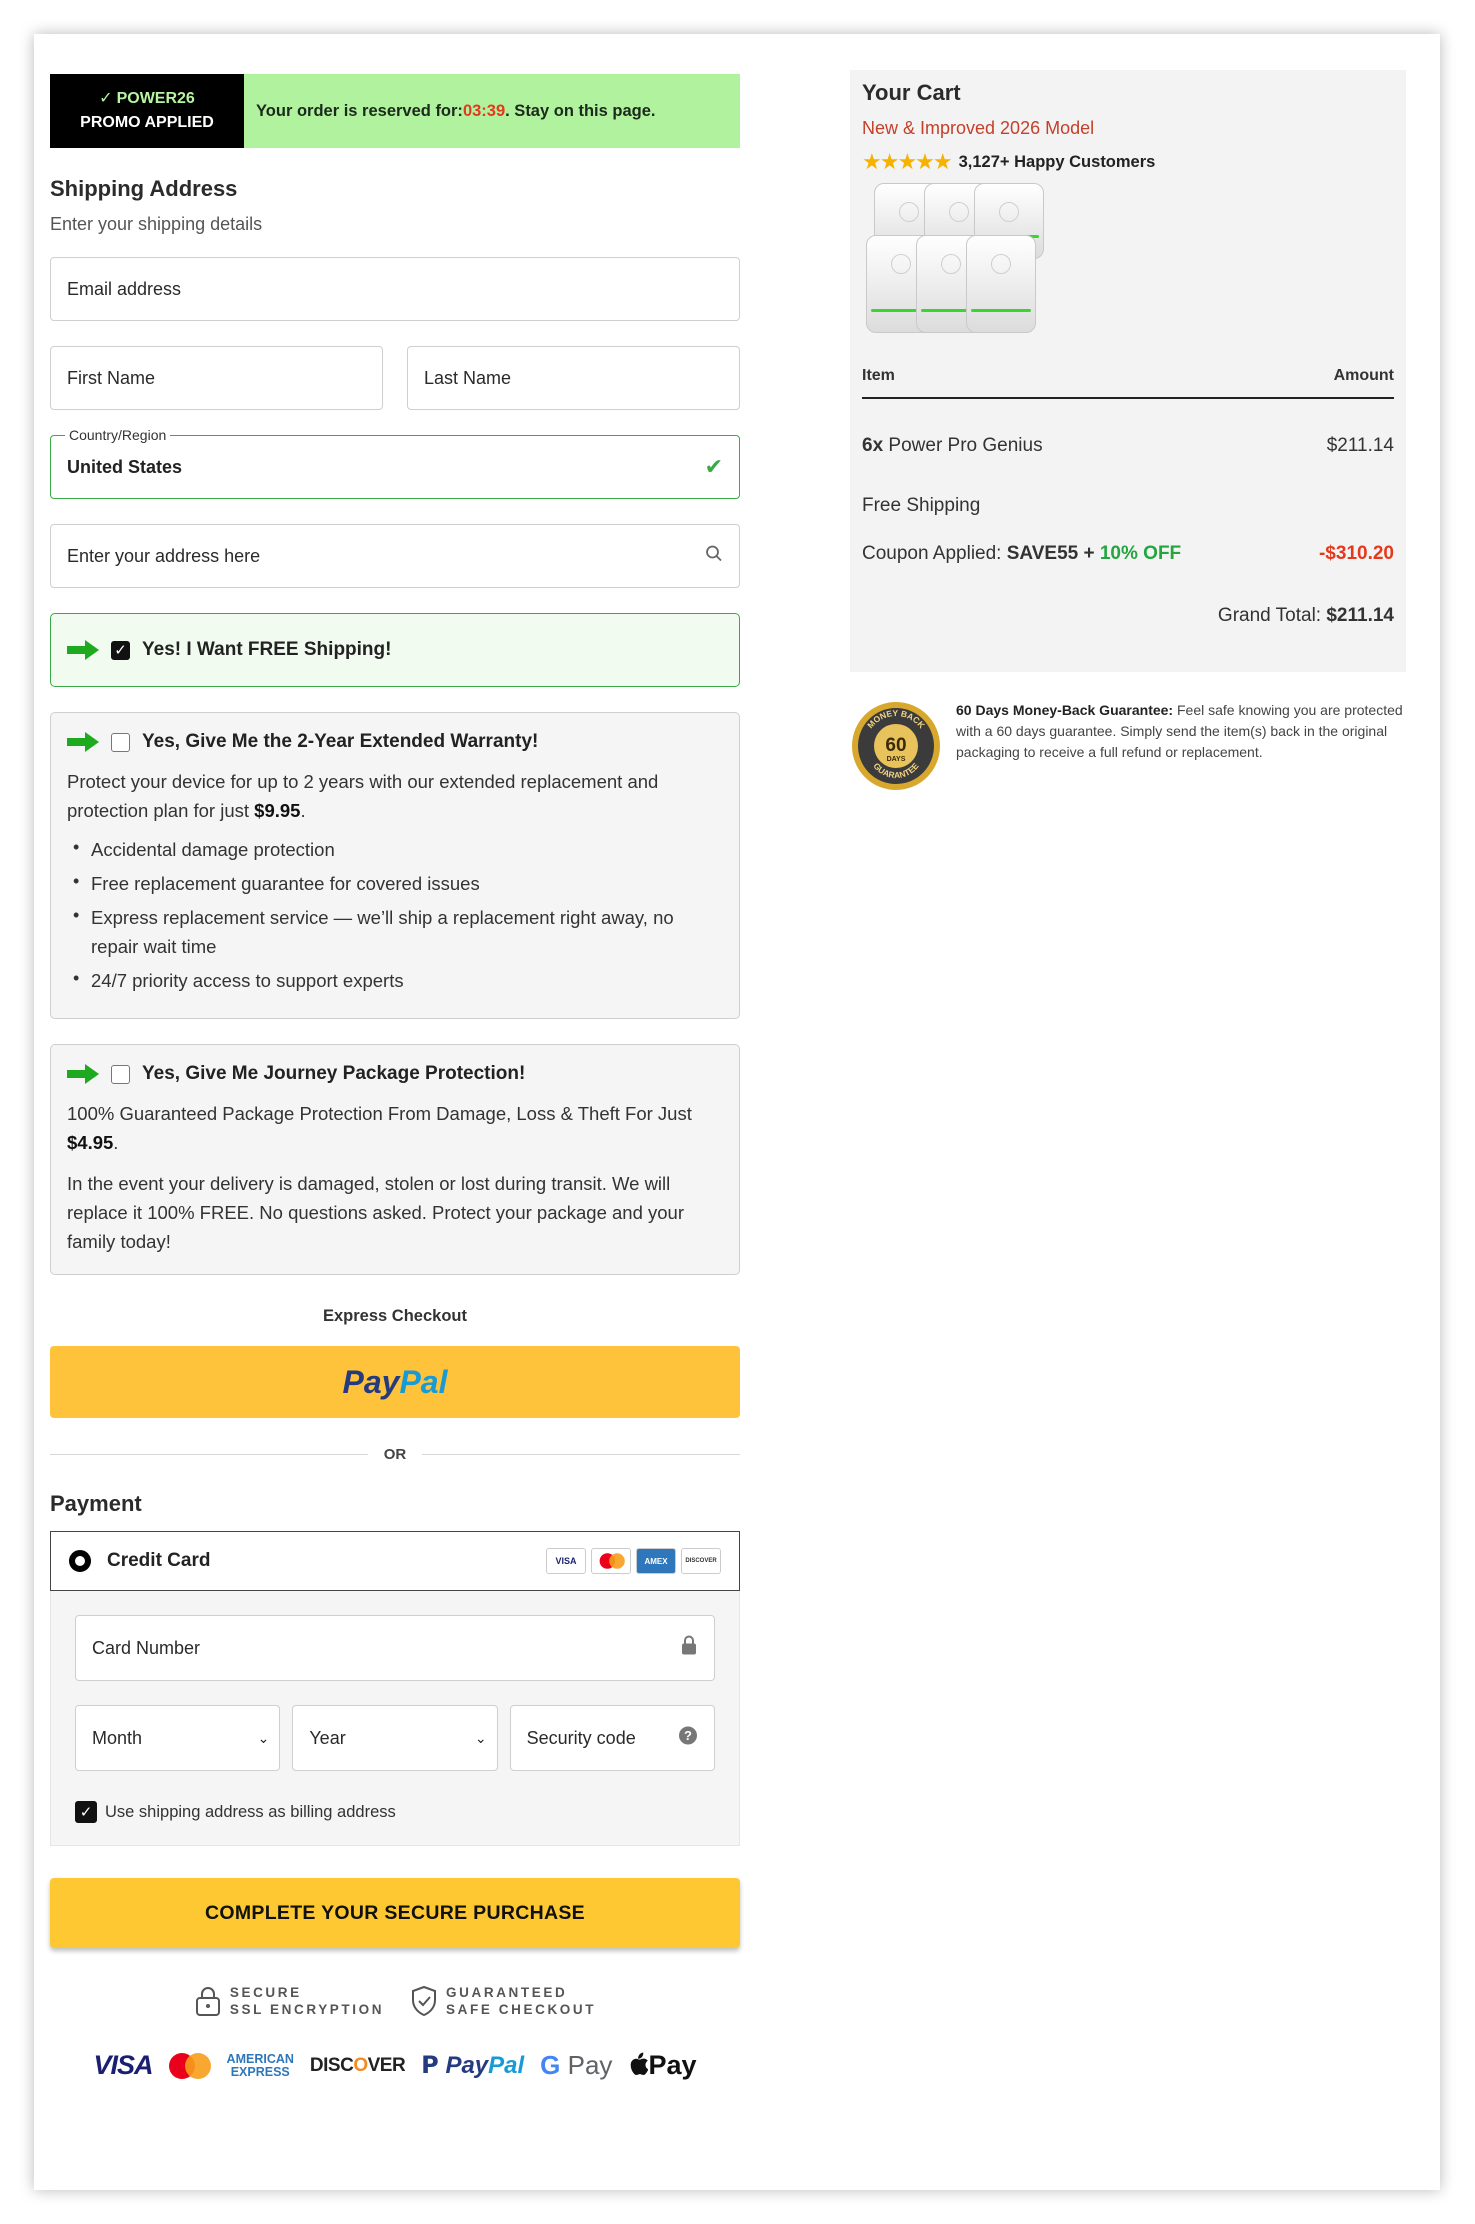 The width and height of the screenshot is (1475, 2224). I want to click on grand-total: Grand Total: $211.14, so click(1128, 616).